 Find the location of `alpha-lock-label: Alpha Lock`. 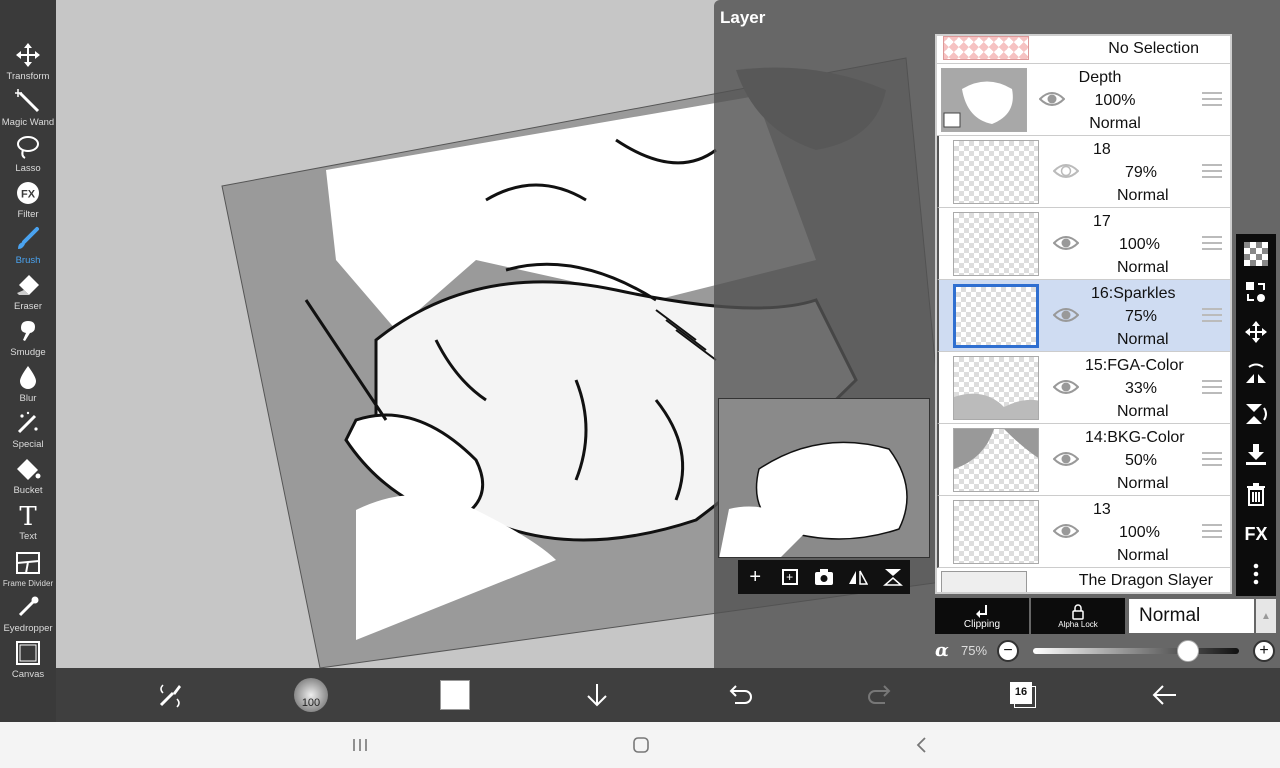

alpha-lock-label: Alpha Lock is located at coordinates (1078, 624).